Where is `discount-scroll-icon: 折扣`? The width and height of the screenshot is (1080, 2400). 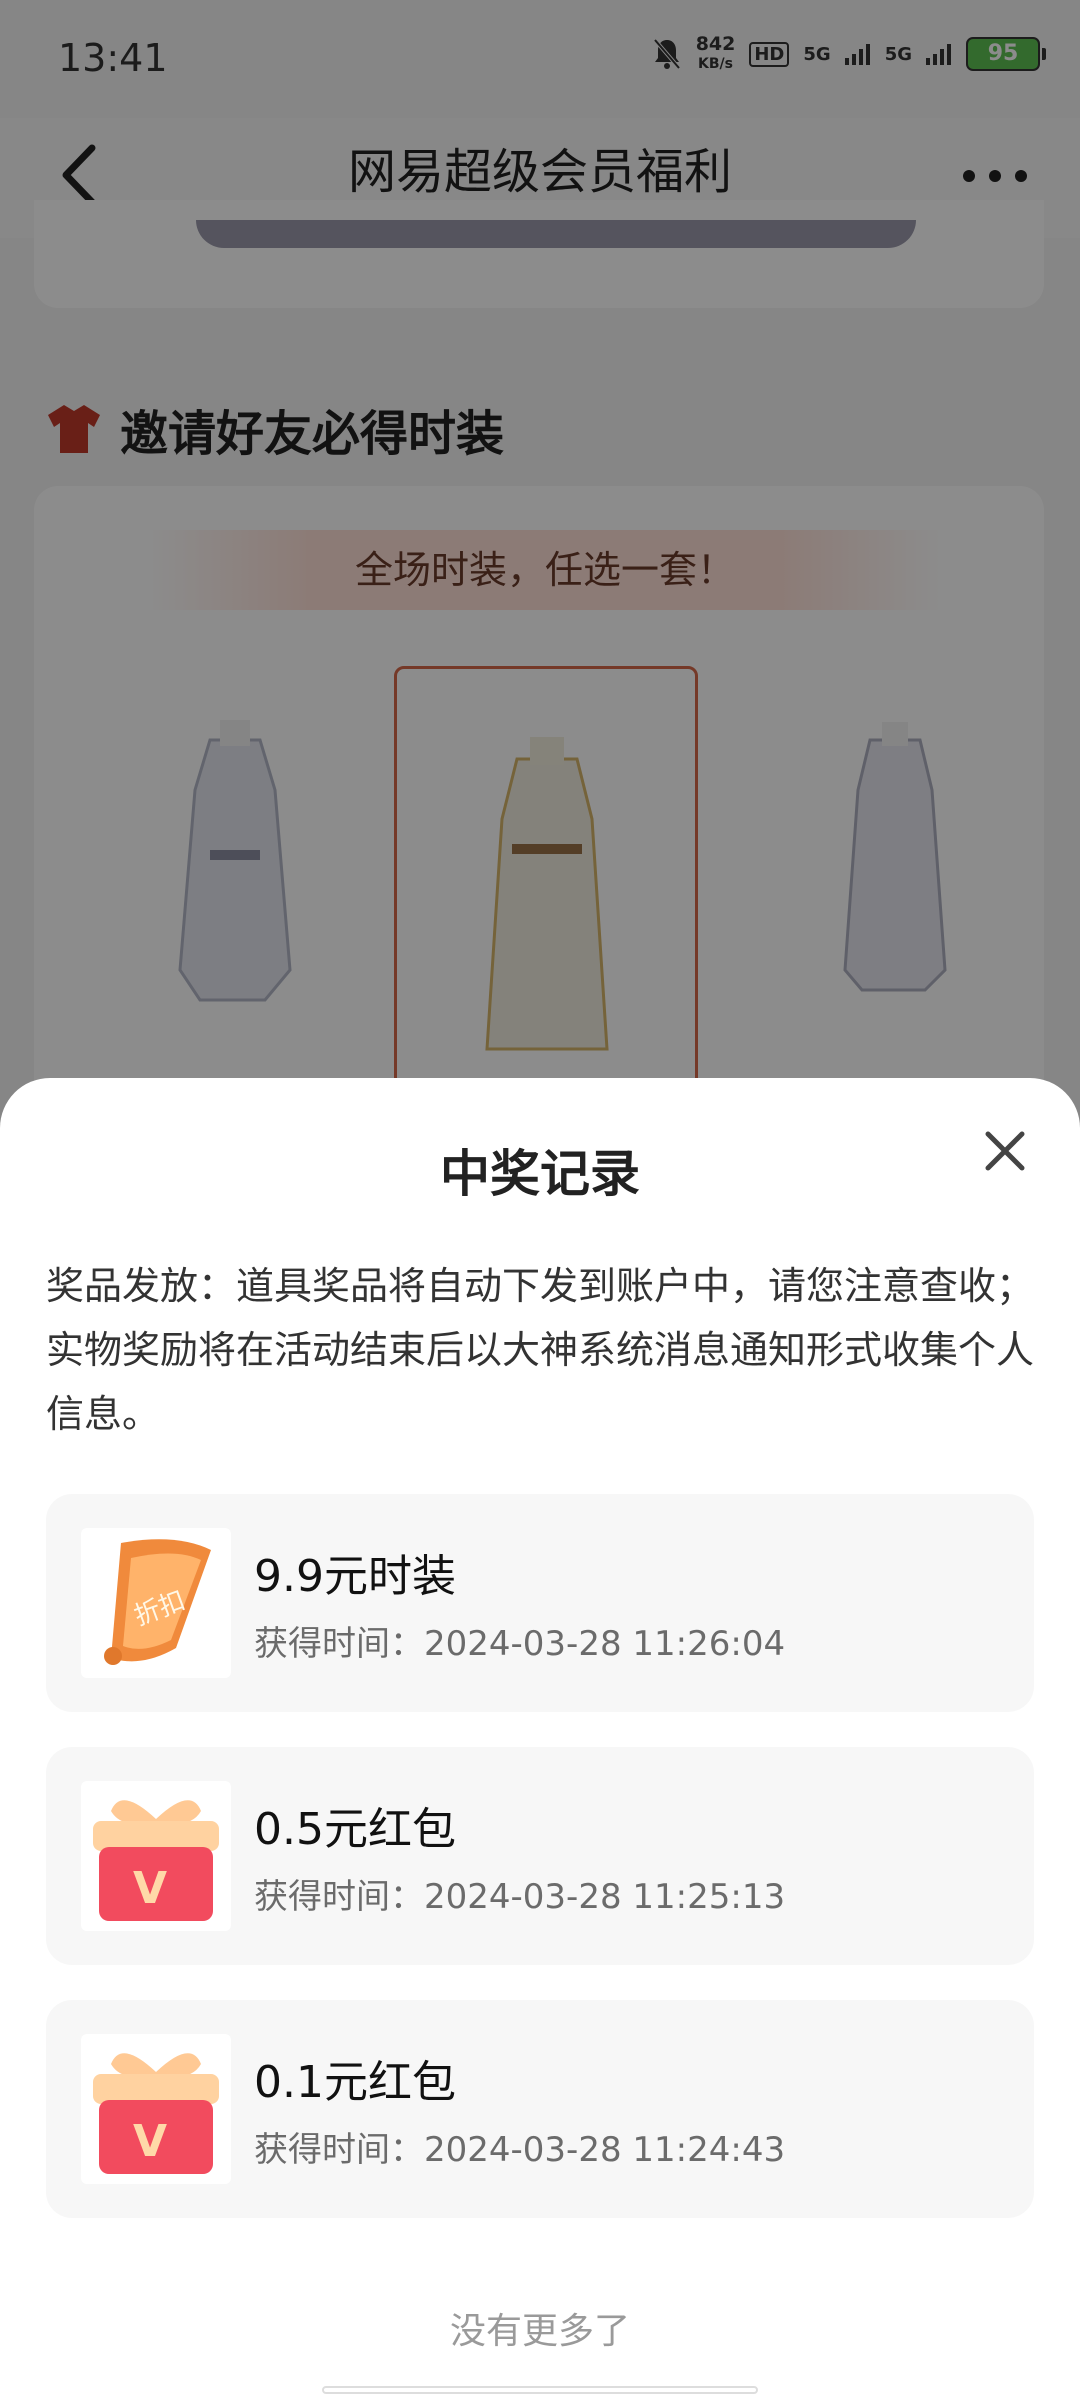 discount-scroll-icon: 折扣 is located at coordinates (157, 1602).